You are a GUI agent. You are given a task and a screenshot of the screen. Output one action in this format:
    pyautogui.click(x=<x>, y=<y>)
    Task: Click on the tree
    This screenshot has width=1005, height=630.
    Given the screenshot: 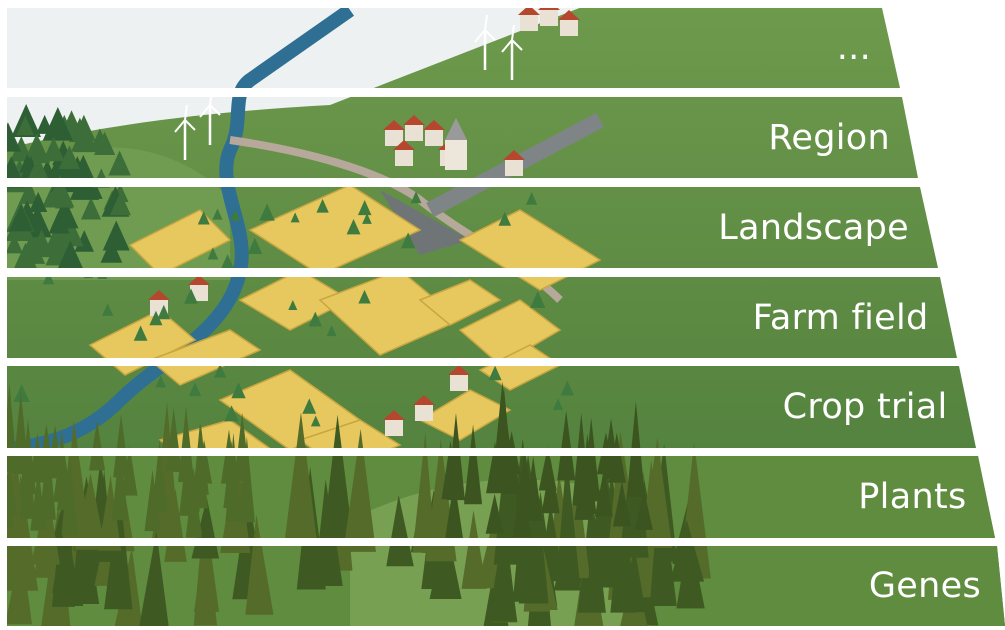 What is the action you would take?
    pyautogui.click(x=88, y=273)
    